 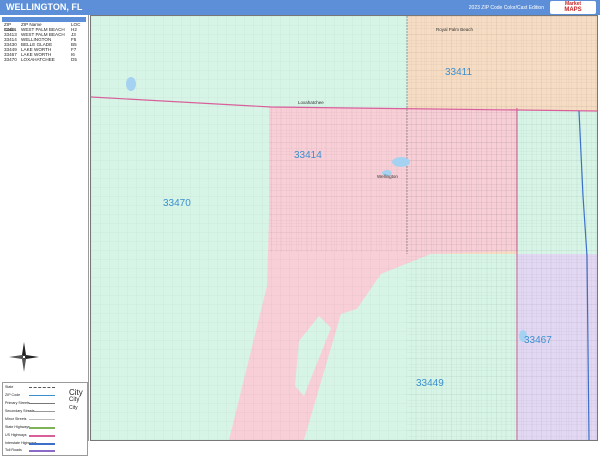 What do you see at coordinates (10, 59) in the screenshot?
I see `zip-cell: 33470` at bounding box center [10, 59].